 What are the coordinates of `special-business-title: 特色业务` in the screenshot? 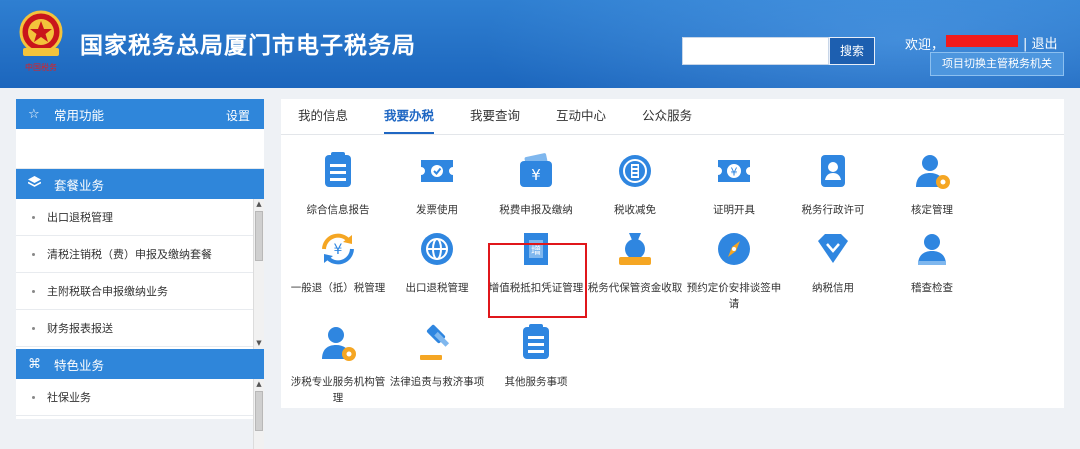 It's located at (79, 365).